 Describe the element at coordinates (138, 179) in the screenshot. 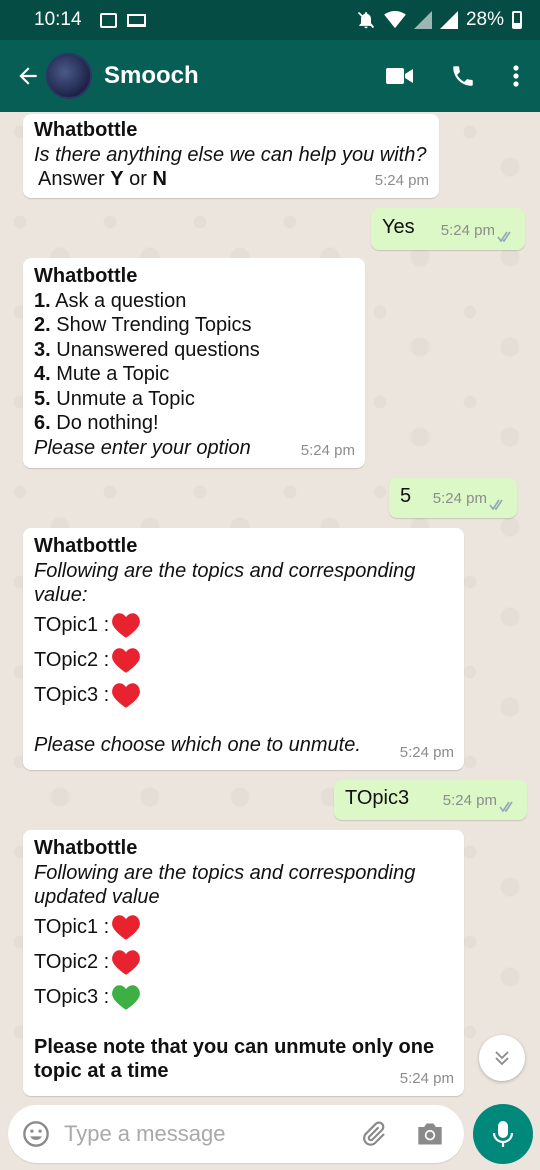

I see `answer-or: or` at that location.